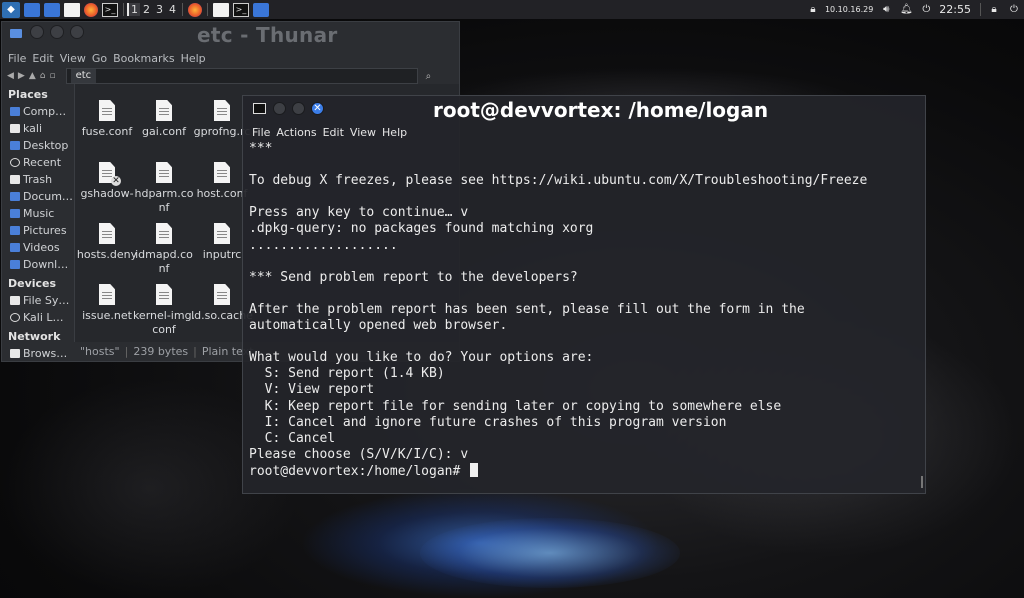 This screenshot has height=598, width=1024. What do you see at coordinates (159, 9) in the screenshot?
I see `workspace-3: 3` at bounding box center [159, 9].